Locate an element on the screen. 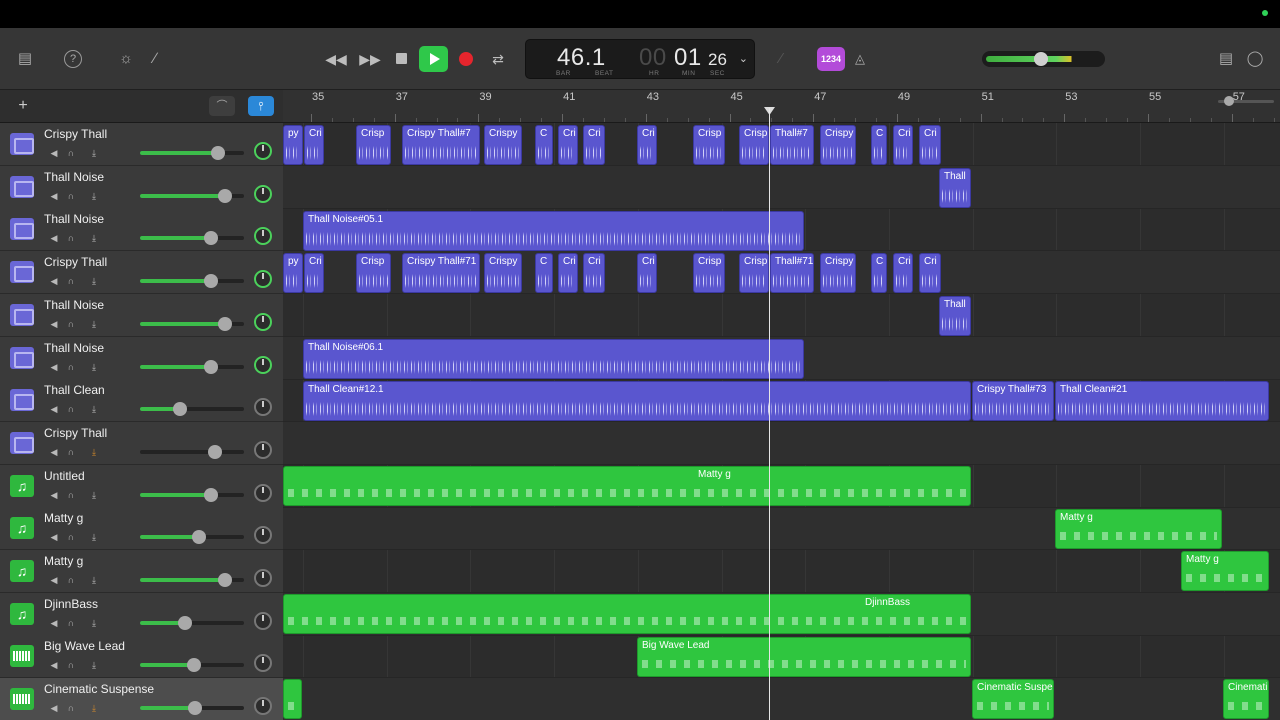 The image size is (1280, 720). zoom-slider is located at coordinates (1246, 101).